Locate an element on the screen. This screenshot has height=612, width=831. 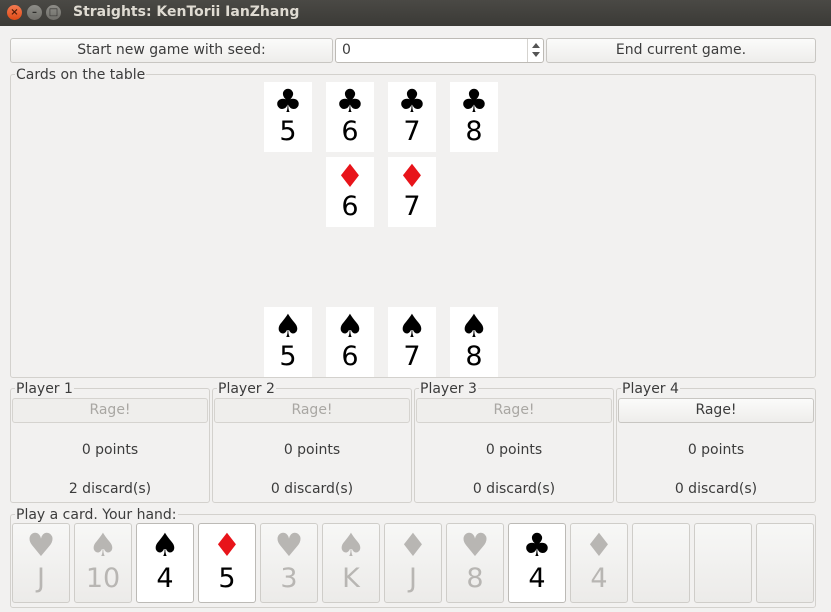
end-current-game-button: End current game. is located at coordinates (681, 50).